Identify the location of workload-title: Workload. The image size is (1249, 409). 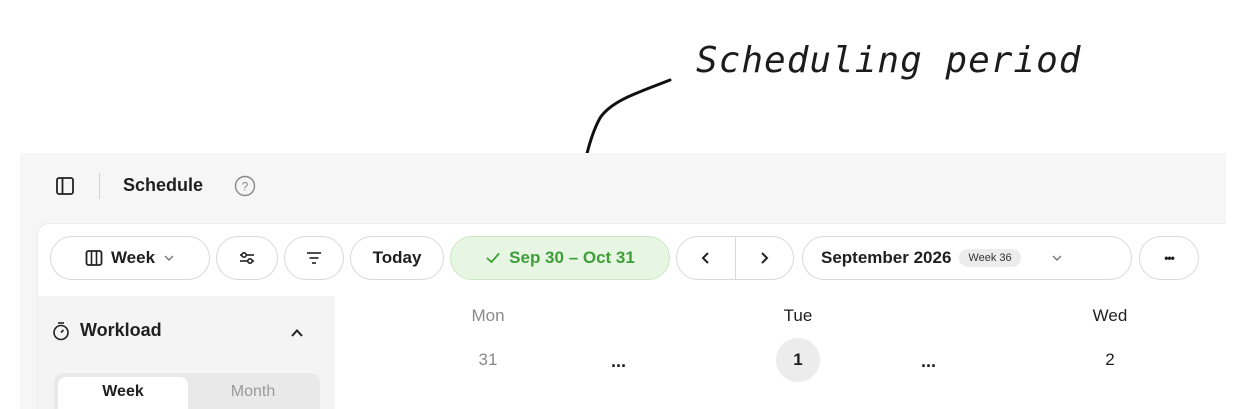
(121, 330).